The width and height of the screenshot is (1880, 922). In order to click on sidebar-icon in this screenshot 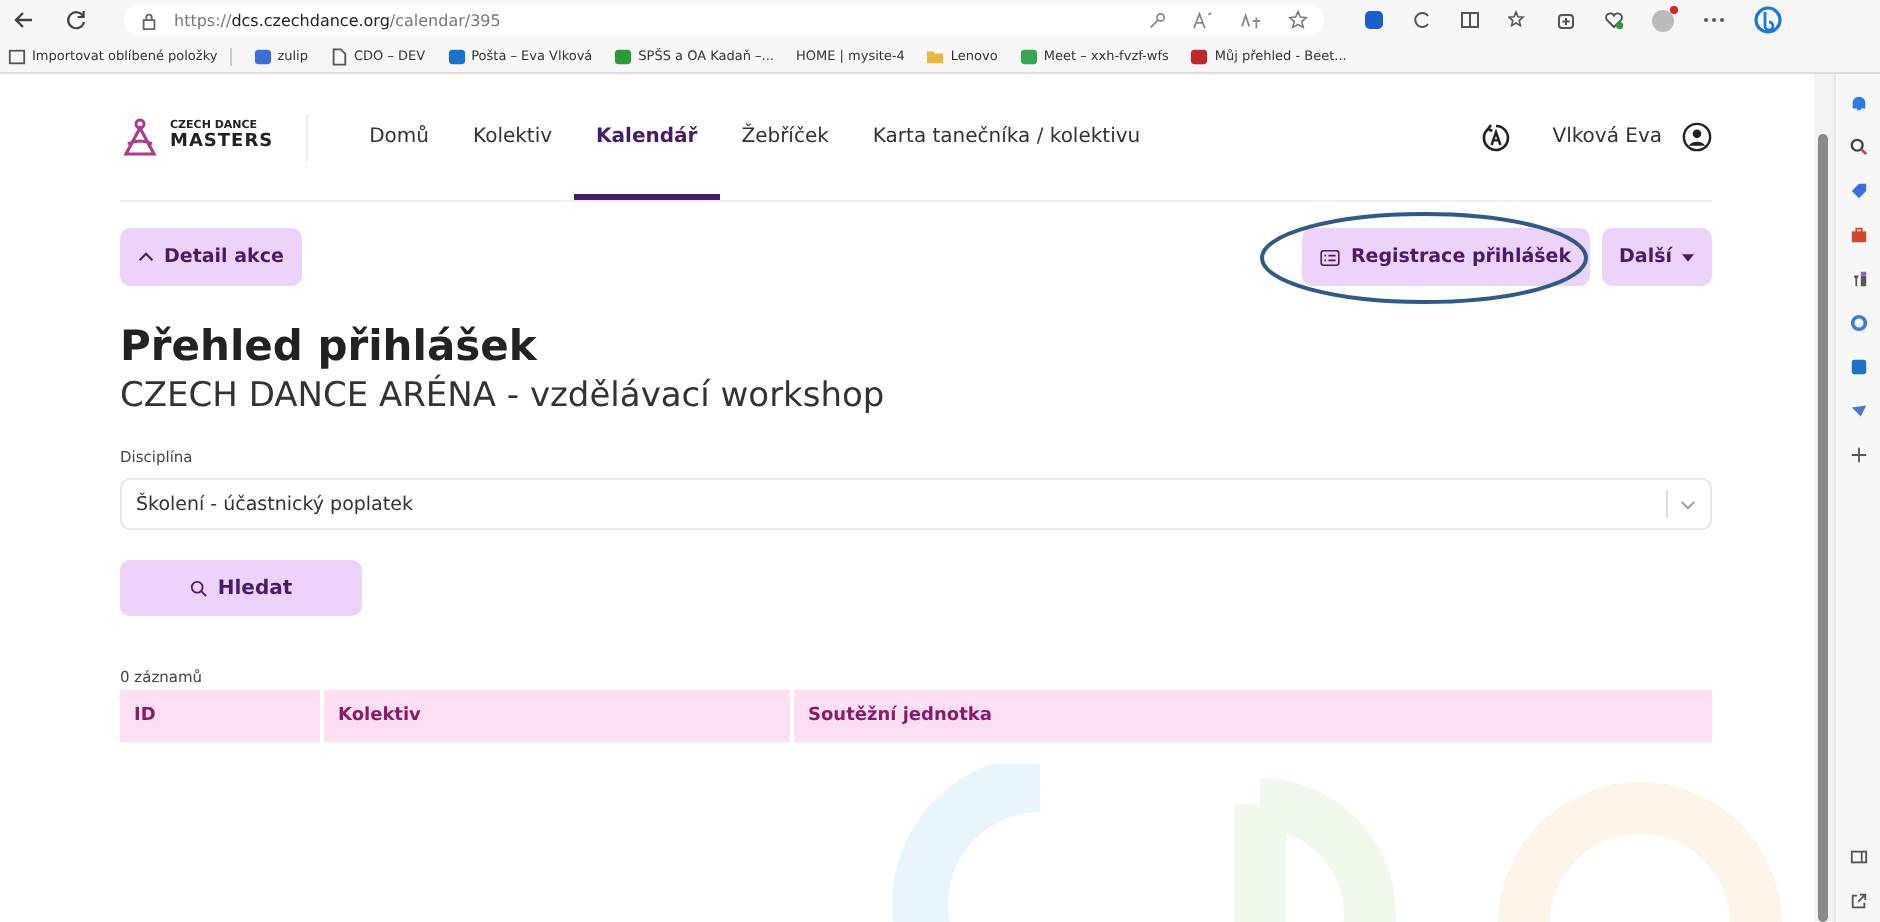, I will do `click(1858, 857)`.